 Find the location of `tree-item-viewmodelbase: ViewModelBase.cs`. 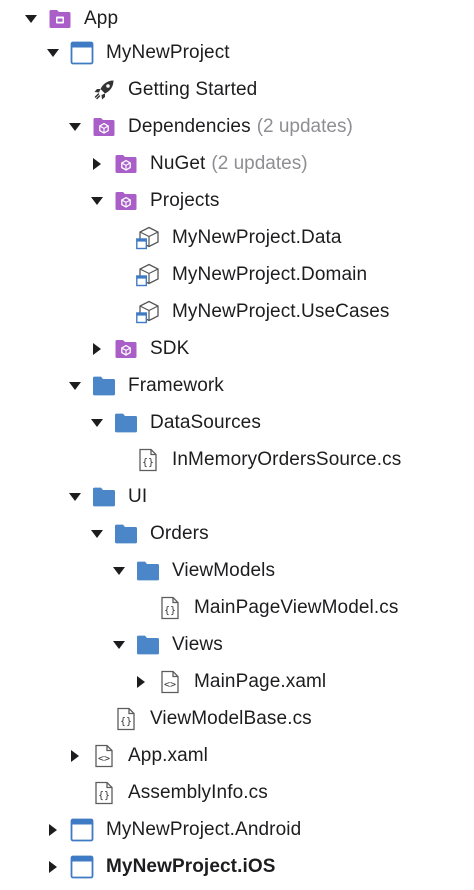

tree-item-viewmodelbase: ViewModelBase.cs is located at coordinates (237, 718).